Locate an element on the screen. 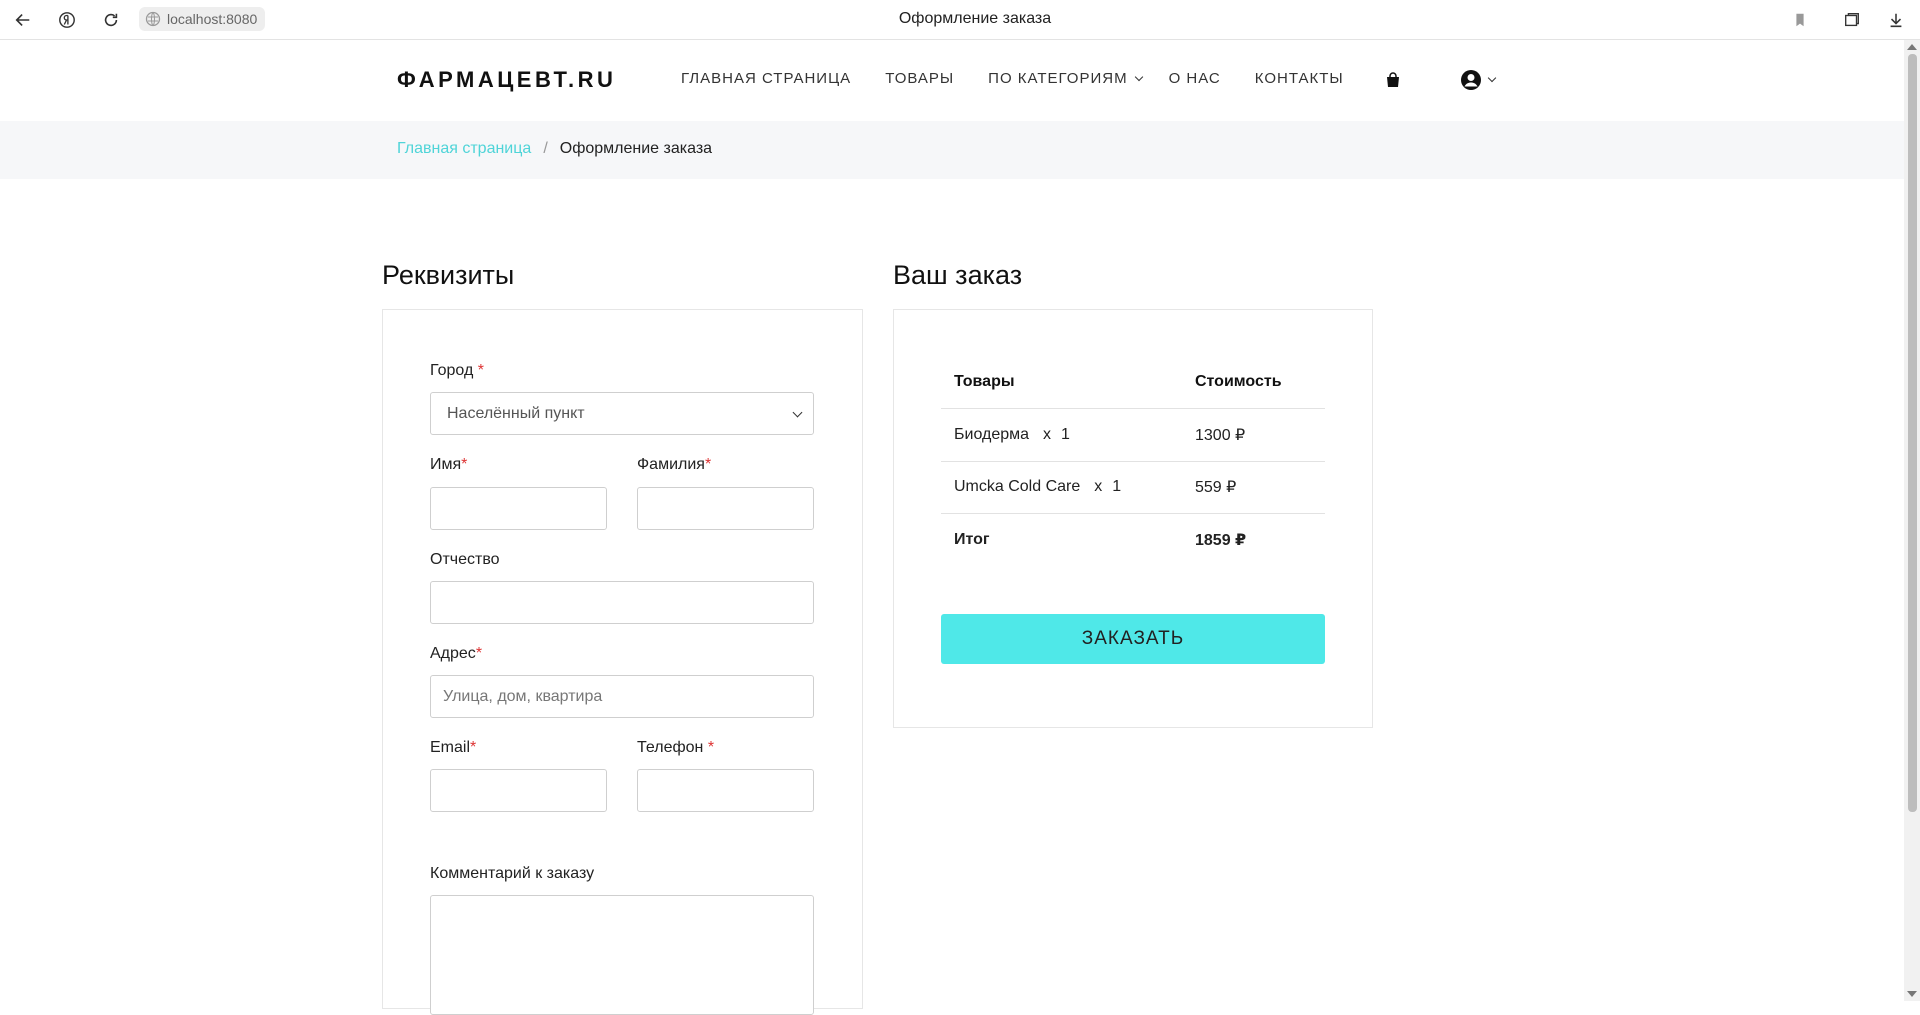  nav-categories: ПО КАТЕГОРИЯМ is located at coordinates (1065, 78).